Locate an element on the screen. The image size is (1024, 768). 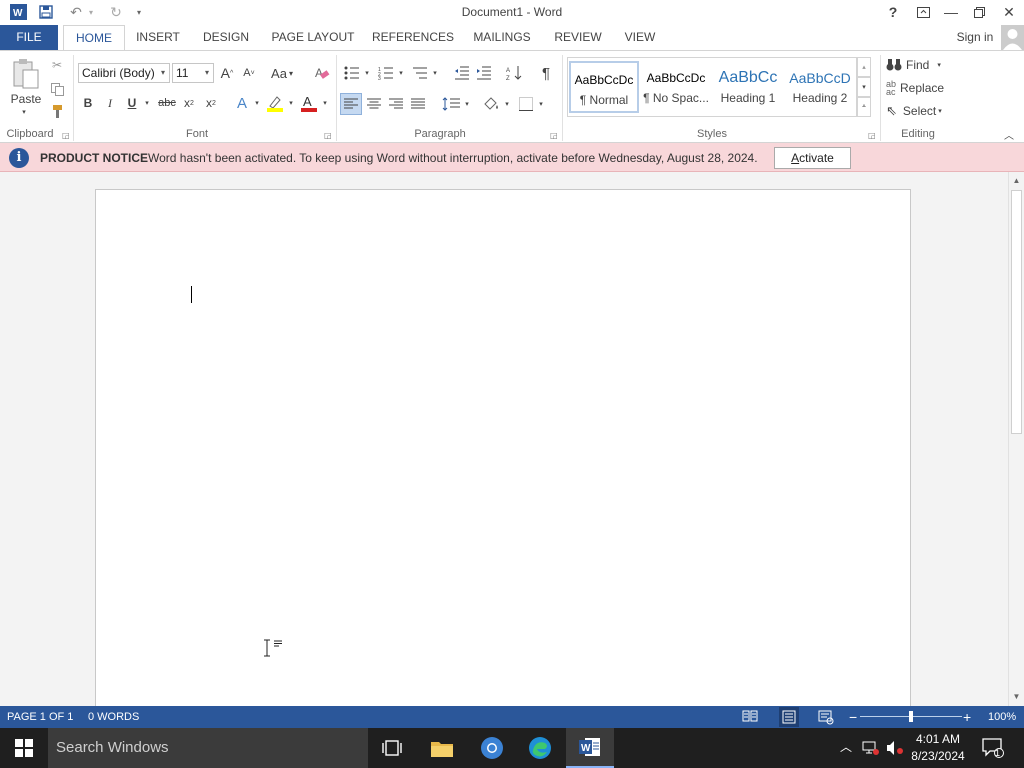
word-taskbar-icon: W is located at coordinates (590, 748).